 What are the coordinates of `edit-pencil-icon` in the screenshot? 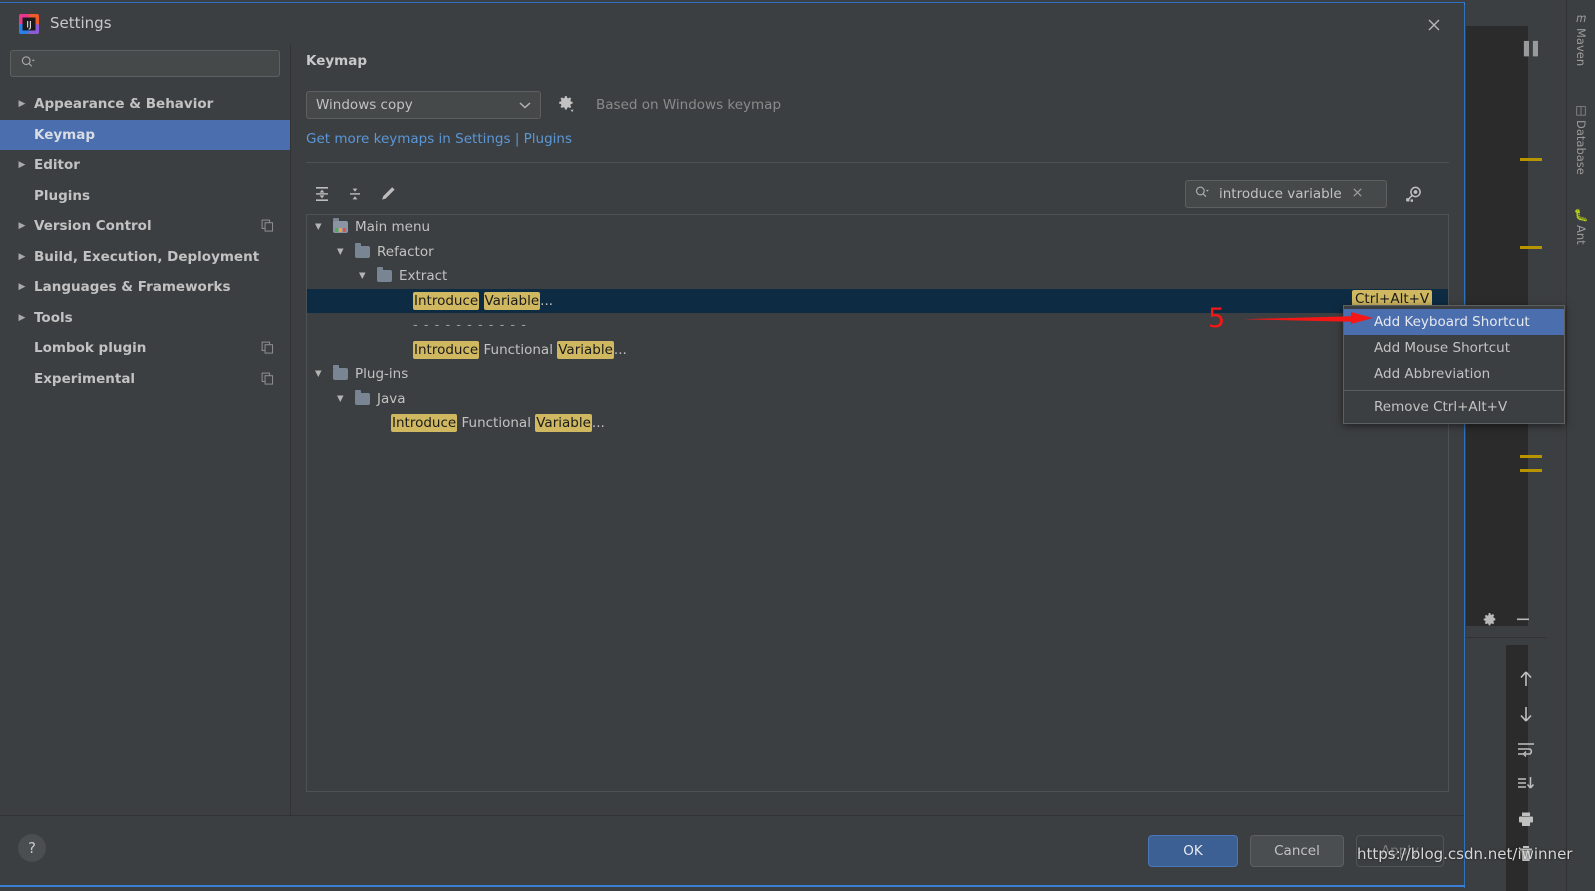 It's located at (388, 194).